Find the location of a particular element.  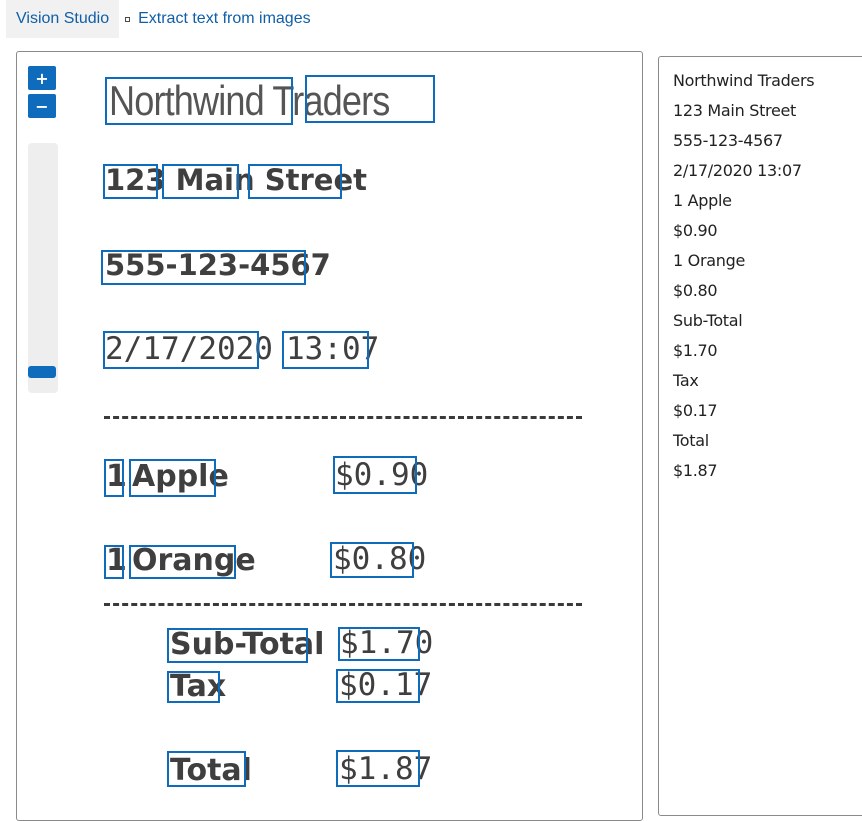

zoom-in-button: + is located at coordinates (42, 78).